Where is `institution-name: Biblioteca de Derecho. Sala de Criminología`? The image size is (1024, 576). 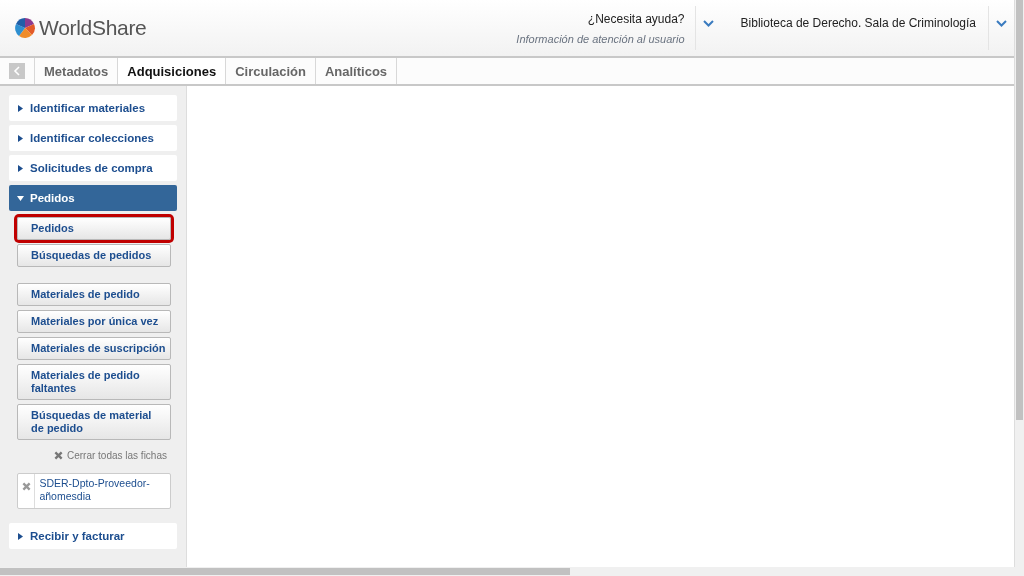
institution-name: Biblioteca de Derecho. Sala de Criminología is located at coordinates (858, 23).